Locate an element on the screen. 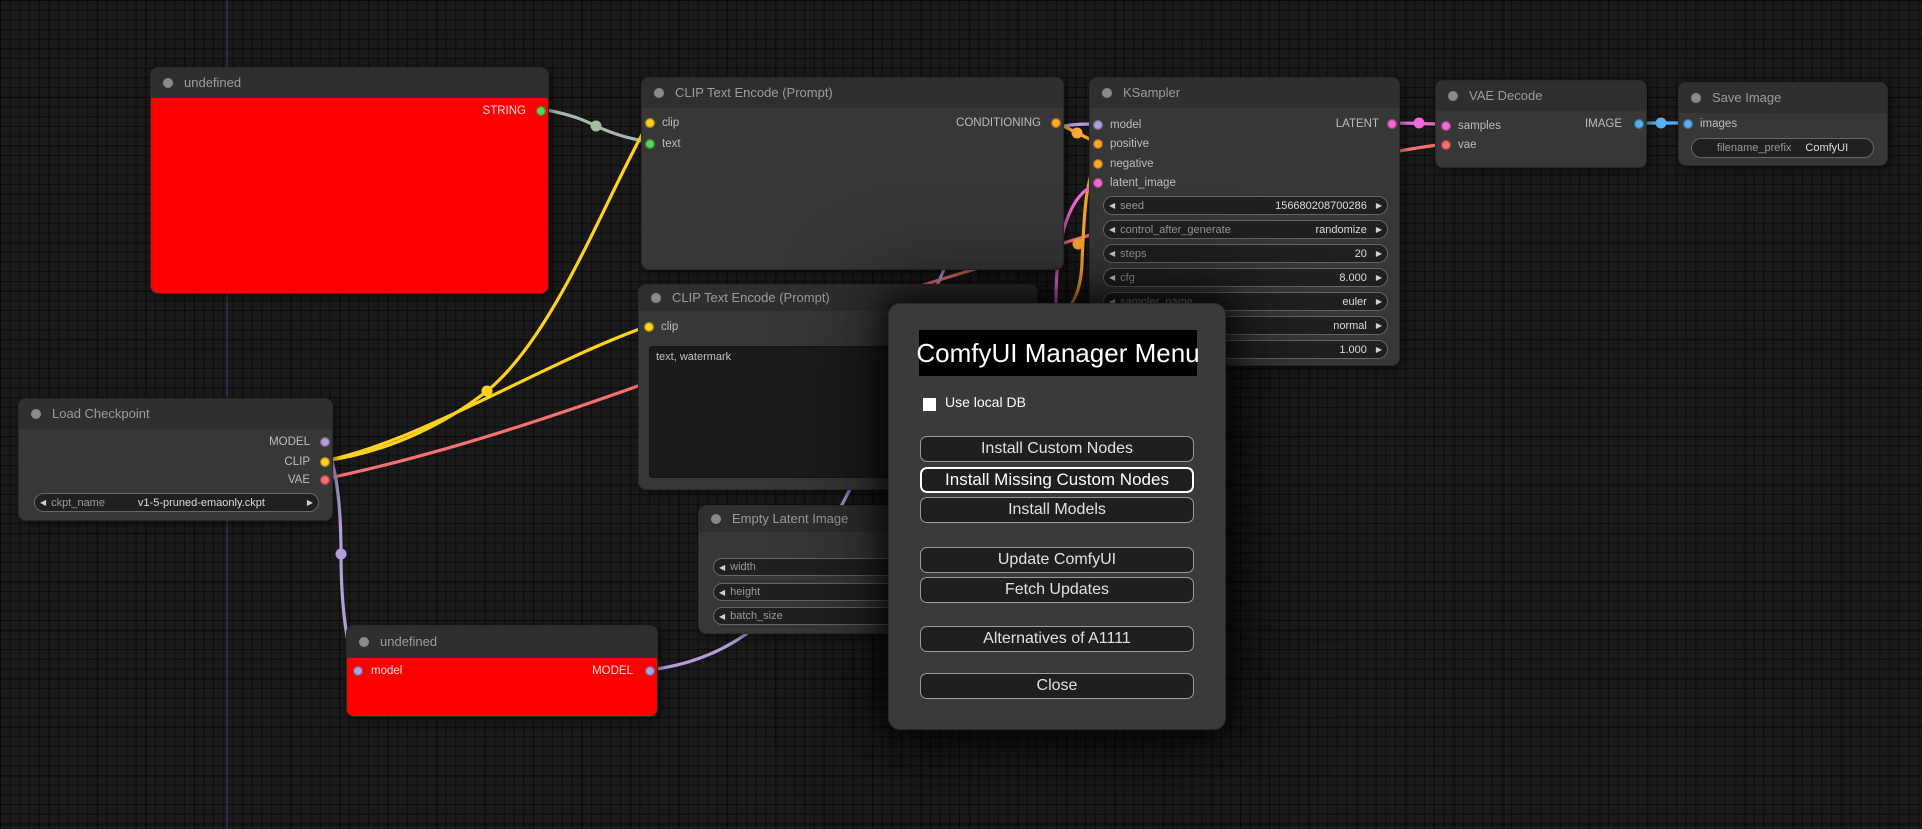 The height and width of the screenshot is (829, 1922). widget-steps: ◀ steps 20 ▶ is located at coordinates (1245, 253).